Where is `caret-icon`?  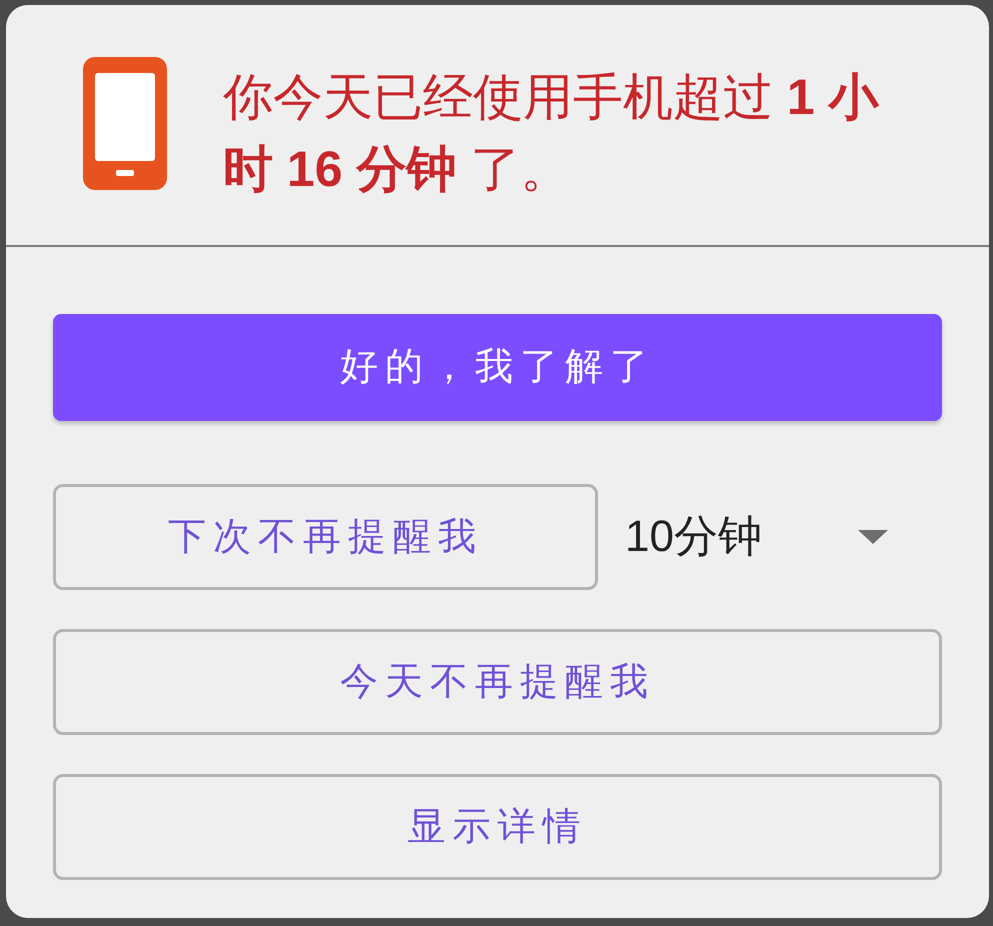
caret-icon is located at coordinates (873, 537).